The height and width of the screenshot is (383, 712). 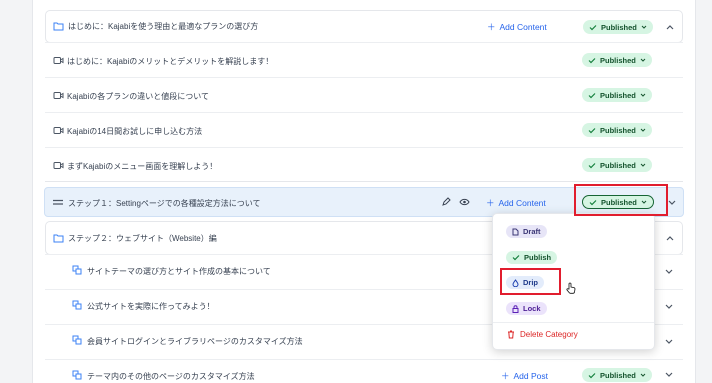 I want to click on add-post-button: ＋ Add Post, so click(x=524, y=376).